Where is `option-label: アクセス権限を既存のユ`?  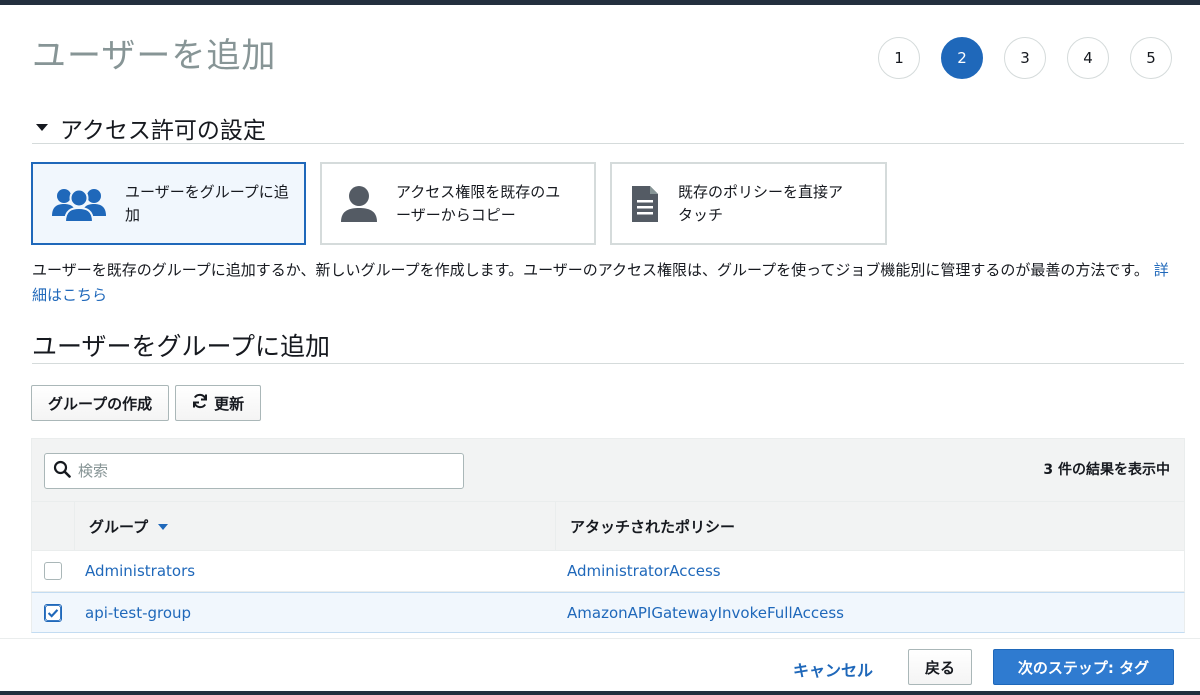 option-label: アクセス権限を既存のユ is located at coordinates (478, 191).